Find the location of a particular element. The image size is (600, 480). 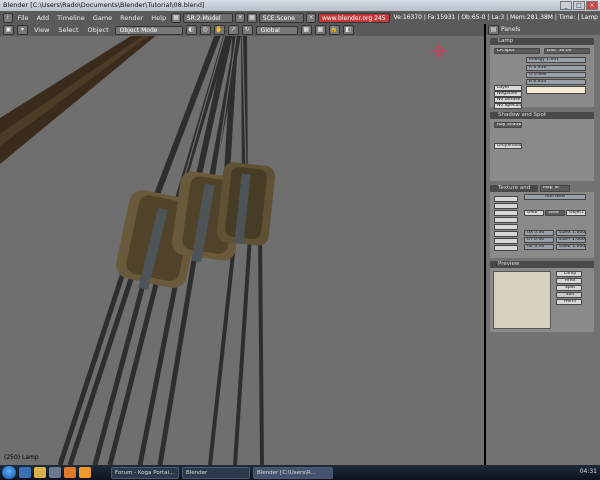

preview-hemi-button: Hemi is located at coordinates (569, 302).